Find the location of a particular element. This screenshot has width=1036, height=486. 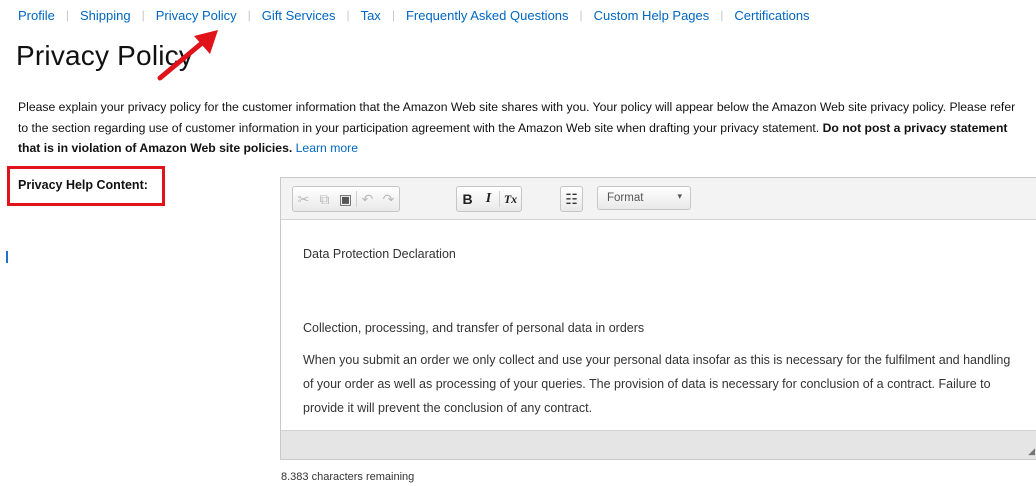

bulleted-list-icon: ☷ is located at coordinates (571, 199).